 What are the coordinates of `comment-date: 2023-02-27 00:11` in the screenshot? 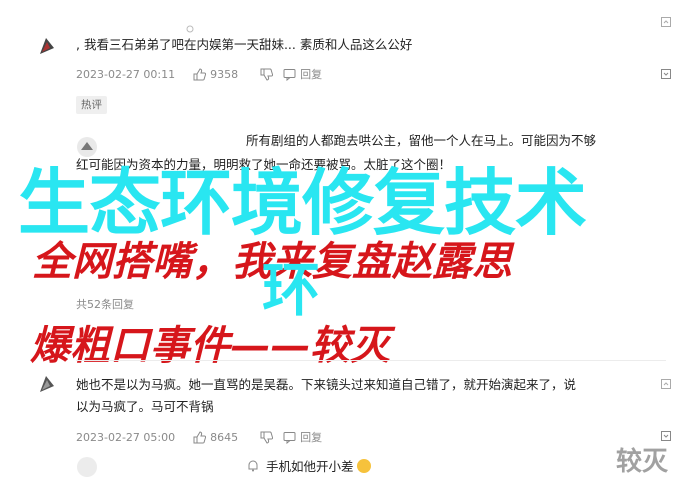 It's located at (126, 74).